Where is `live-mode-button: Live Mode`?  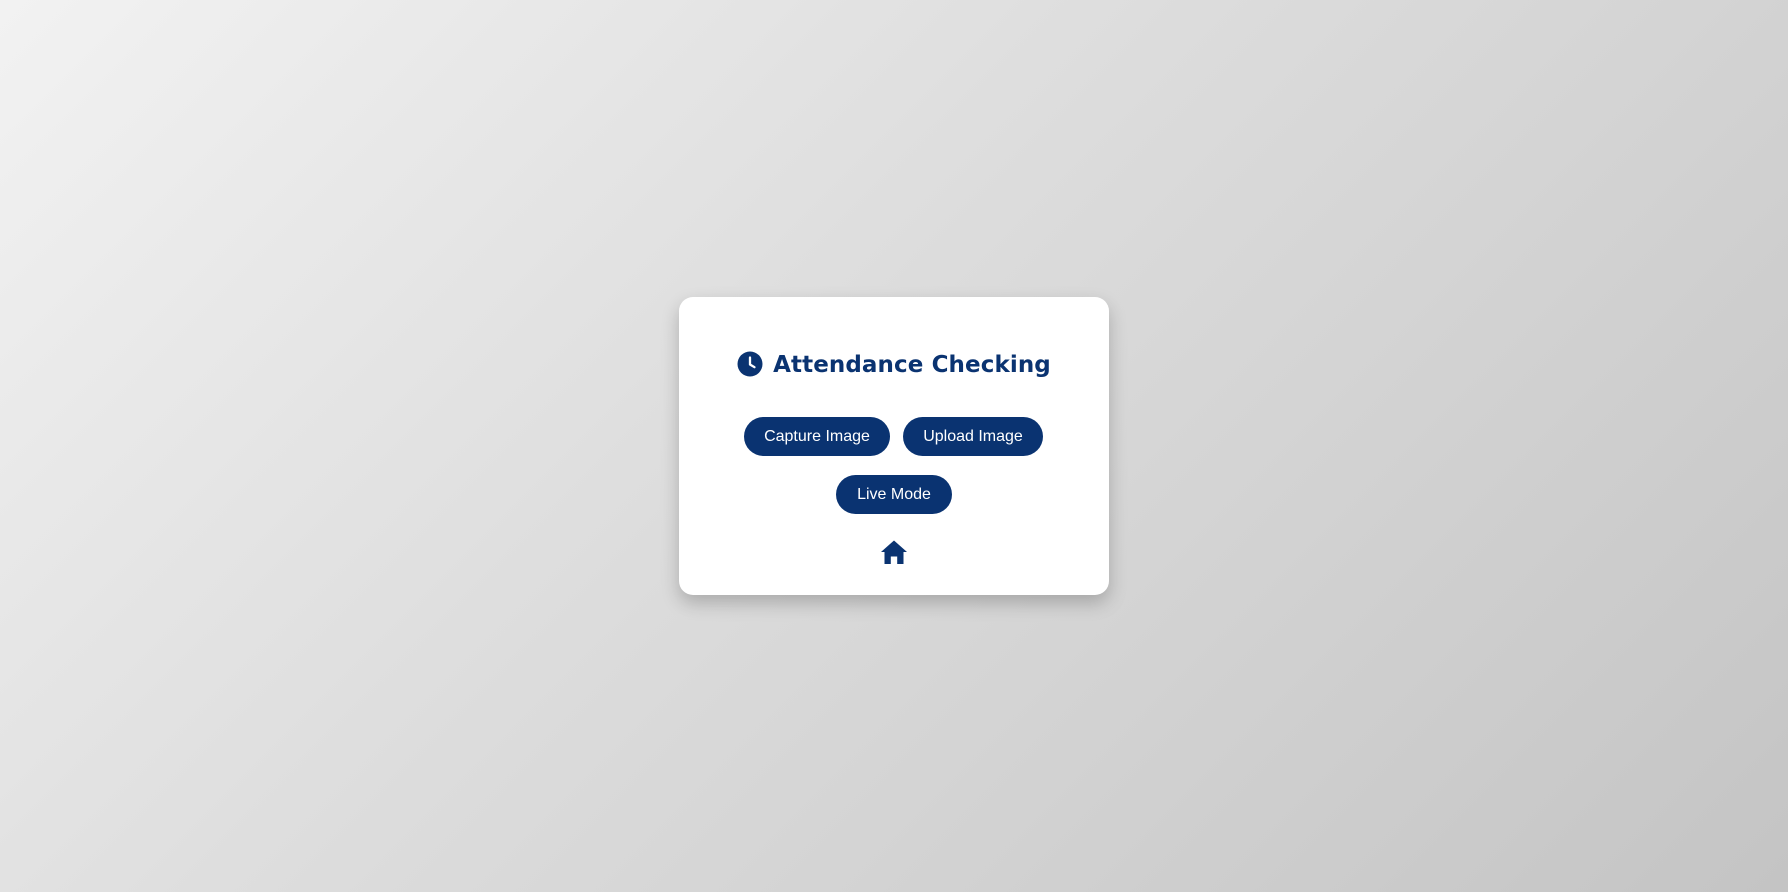
live-mode-button: Live Mode is located at coordinates (894, 494).